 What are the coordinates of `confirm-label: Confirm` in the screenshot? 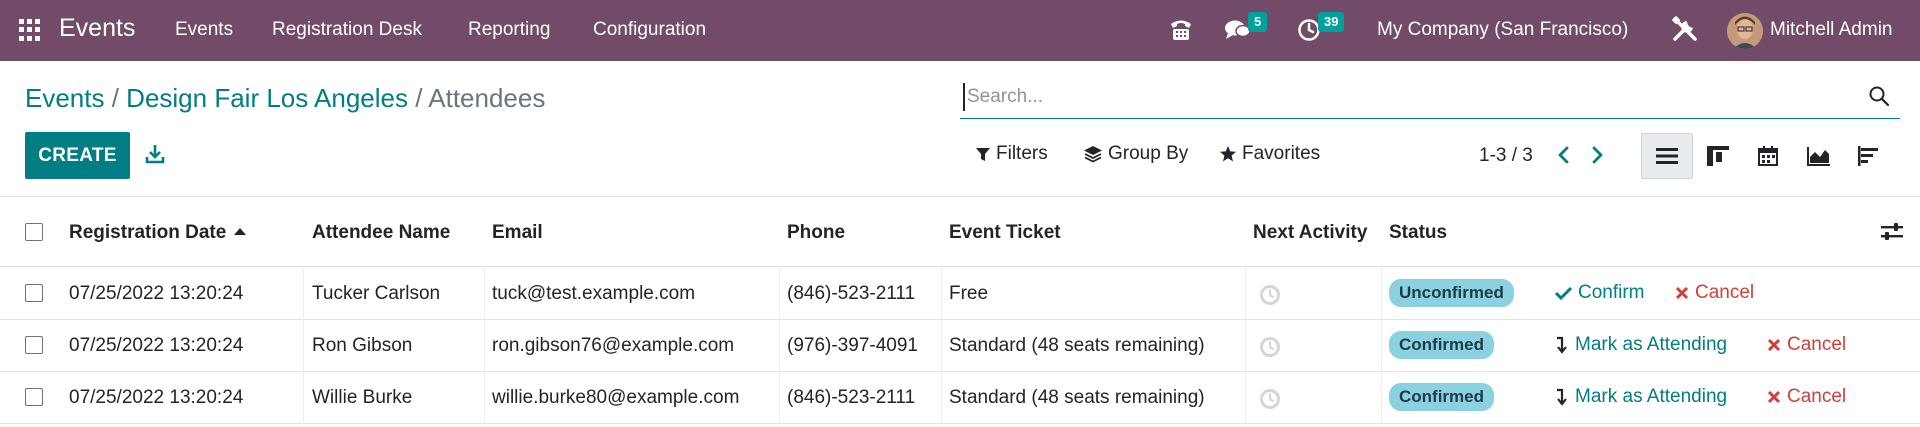 It's located at (1611, 292).